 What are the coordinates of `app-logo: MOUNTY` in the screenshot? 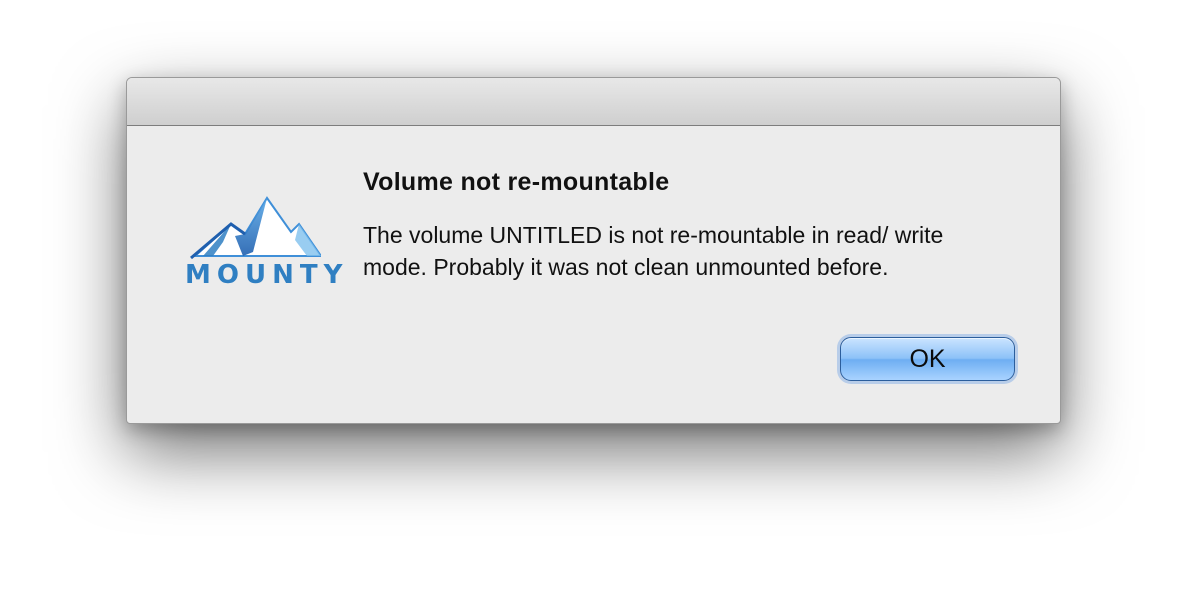 It's located at (266, 243).